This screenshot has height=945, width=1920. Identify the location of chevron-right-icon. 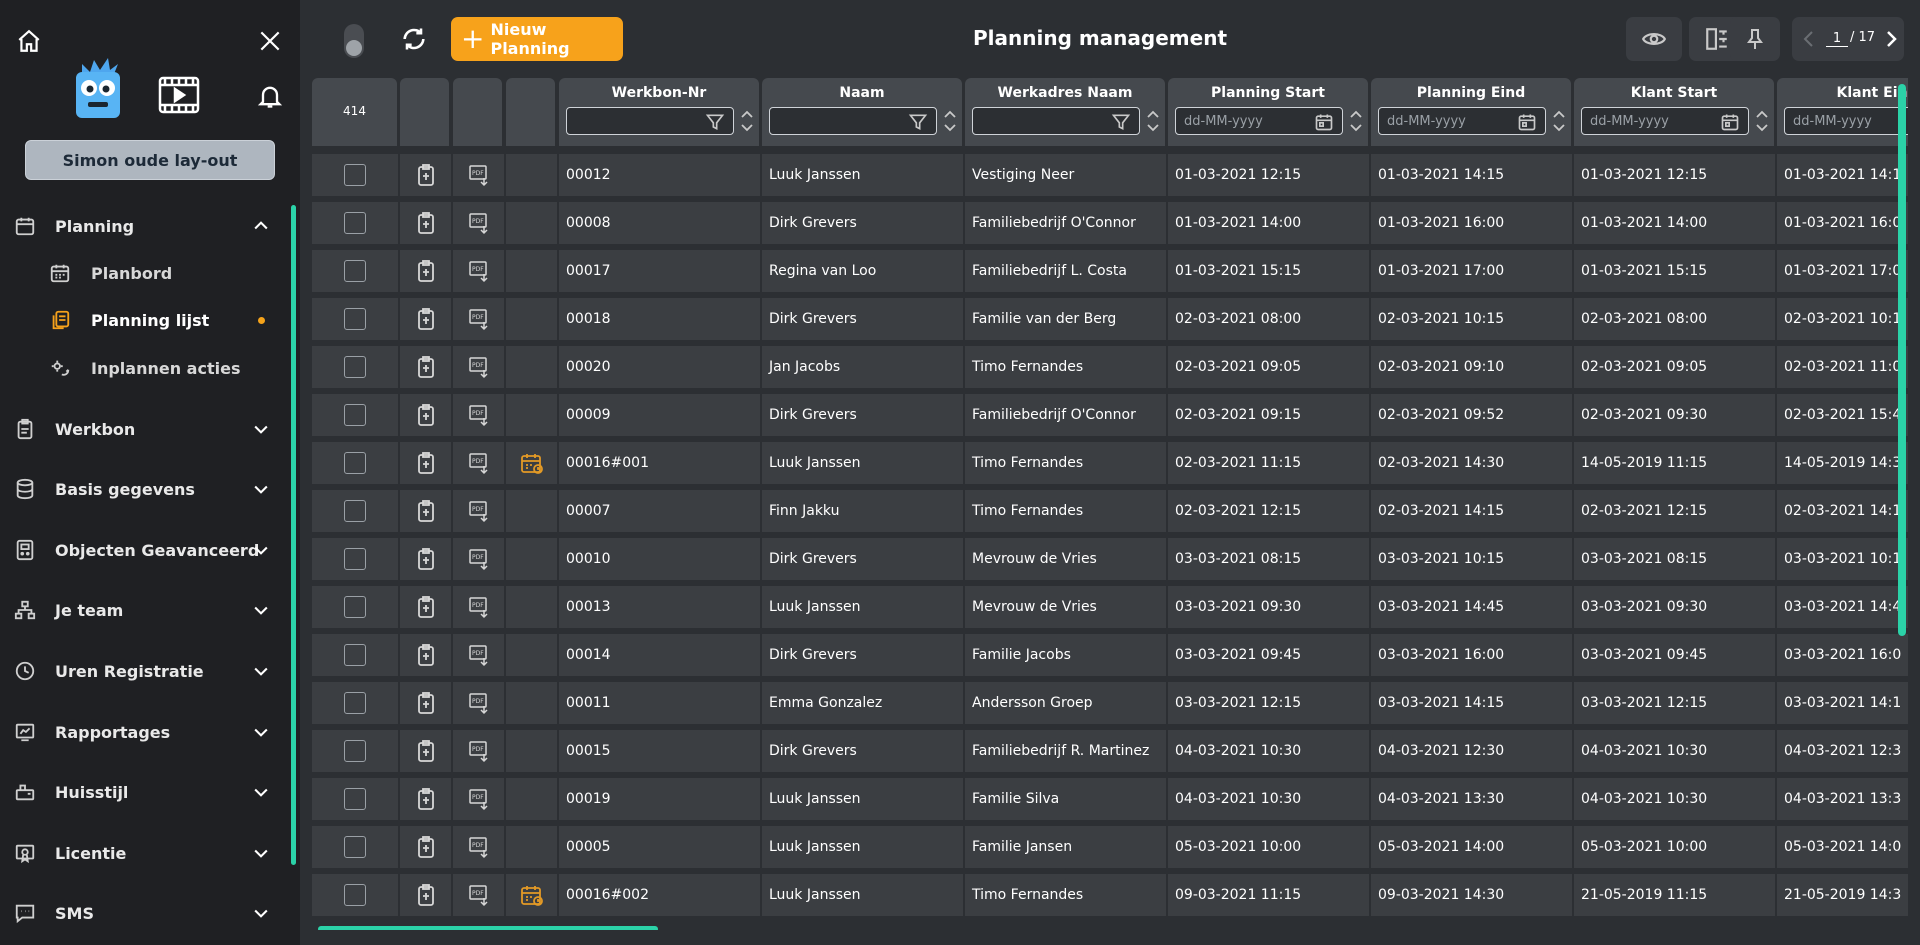
(1891, 39).